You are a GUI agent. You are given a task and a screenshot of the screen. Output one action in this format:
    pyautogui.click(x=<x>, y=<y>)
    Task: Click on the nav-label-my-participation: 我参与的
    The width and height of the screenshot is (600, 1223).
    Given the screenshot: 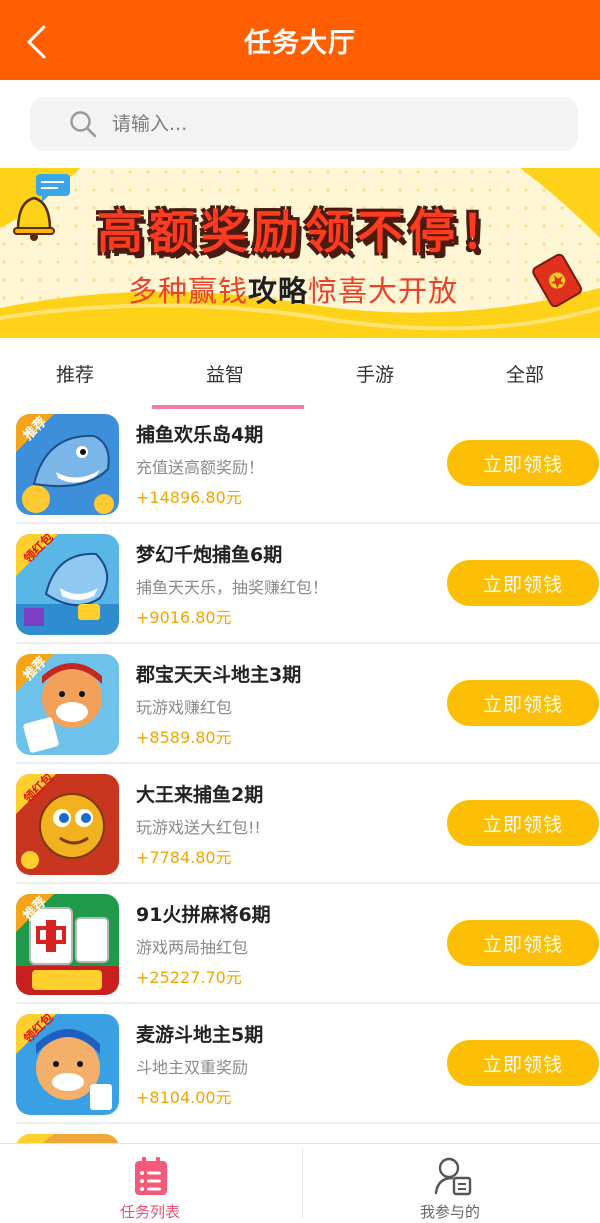 What is the action you would take?
    pyautogui.click(x=449, y=1212)
    